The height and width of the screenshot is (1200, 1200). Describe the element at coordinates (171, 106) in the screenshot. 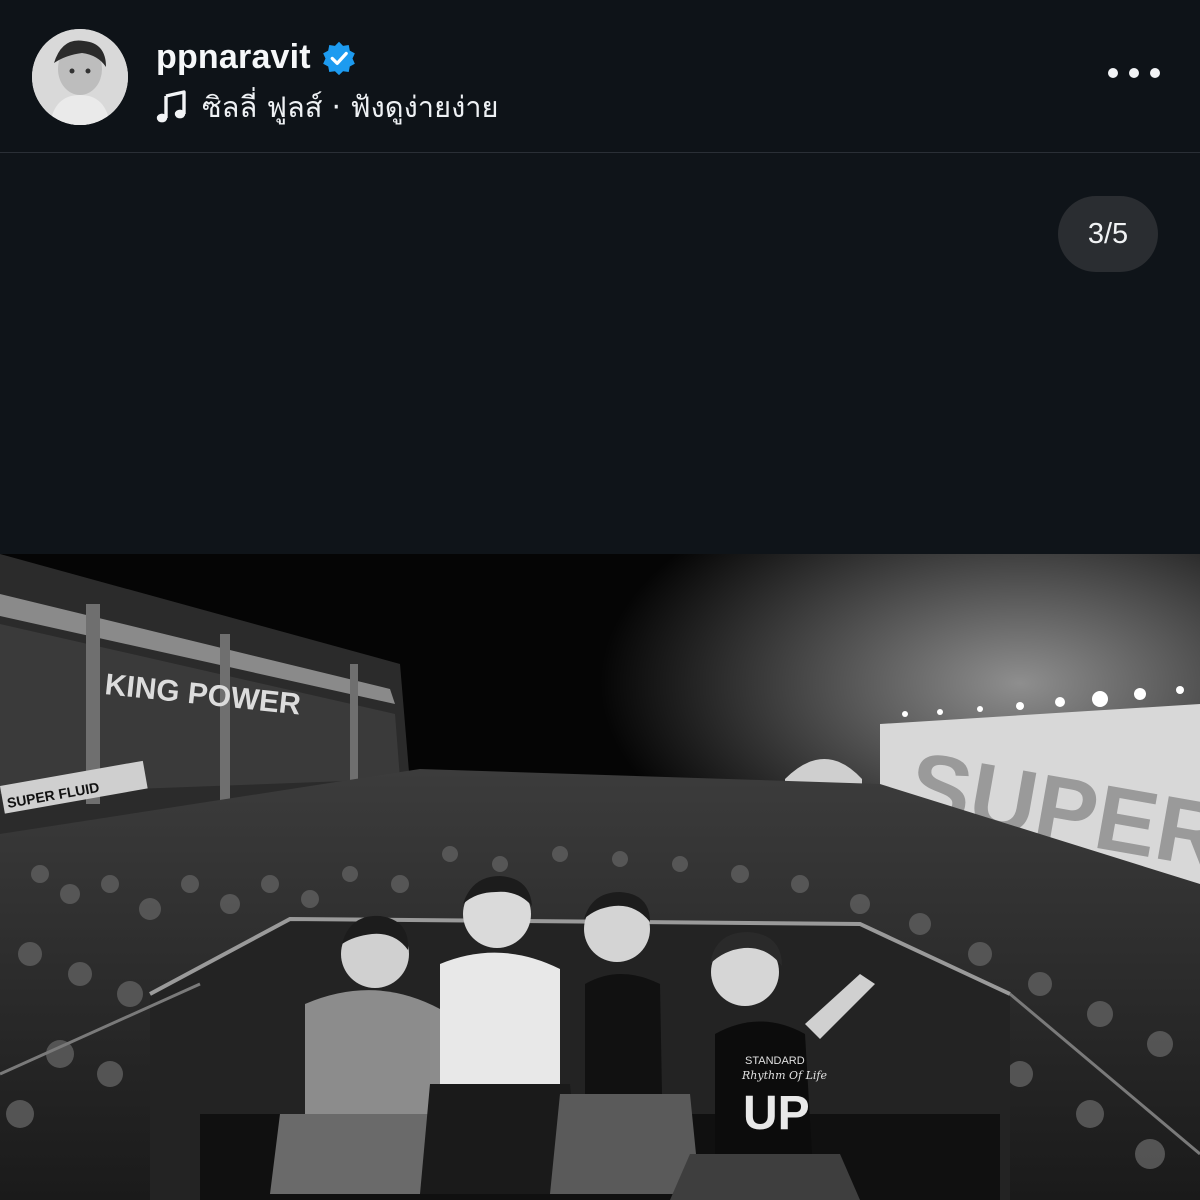

I see `music-note-icon` at that location.